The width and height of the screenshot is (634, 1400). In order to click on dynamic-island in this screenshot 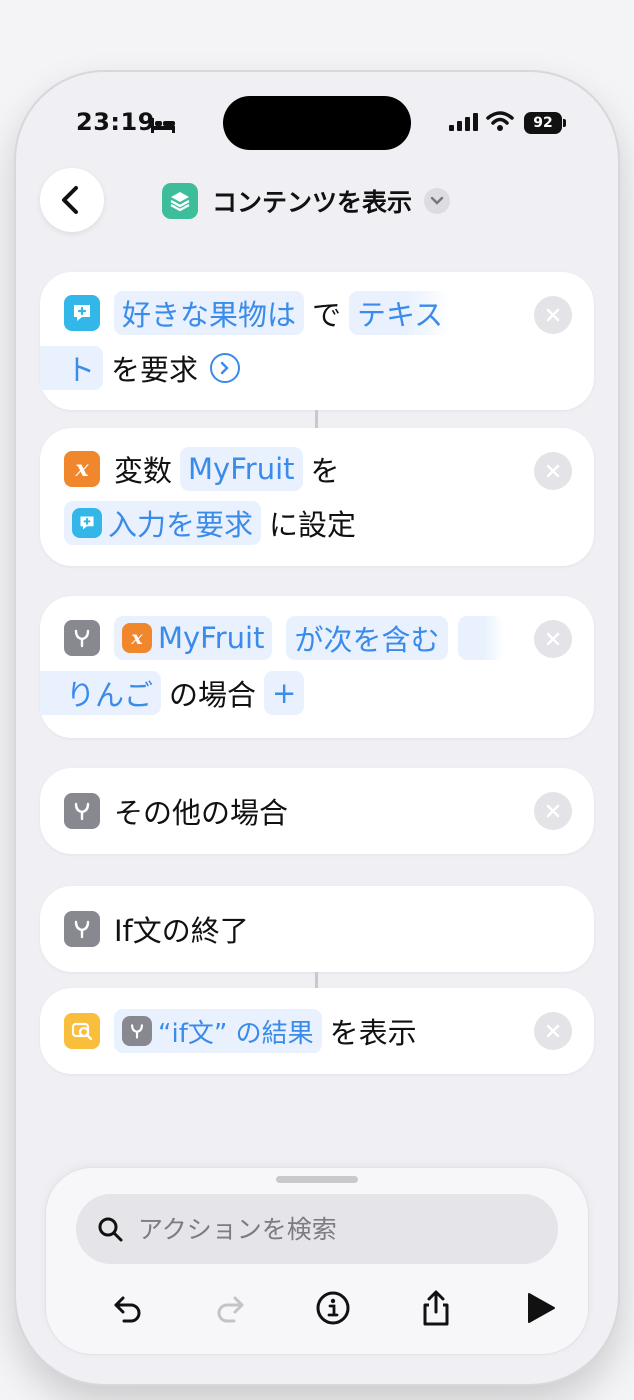, I will do `click(317, 123)`.